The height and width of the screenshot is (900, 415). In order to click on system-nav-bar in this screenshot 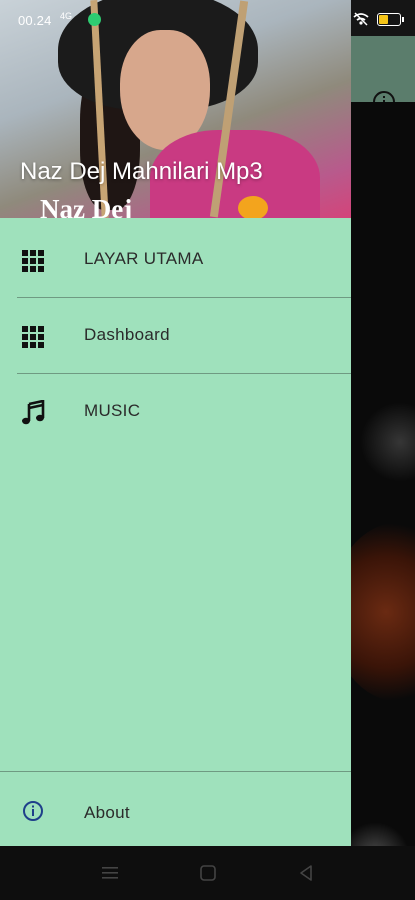, I will do `click(207, 873)`.